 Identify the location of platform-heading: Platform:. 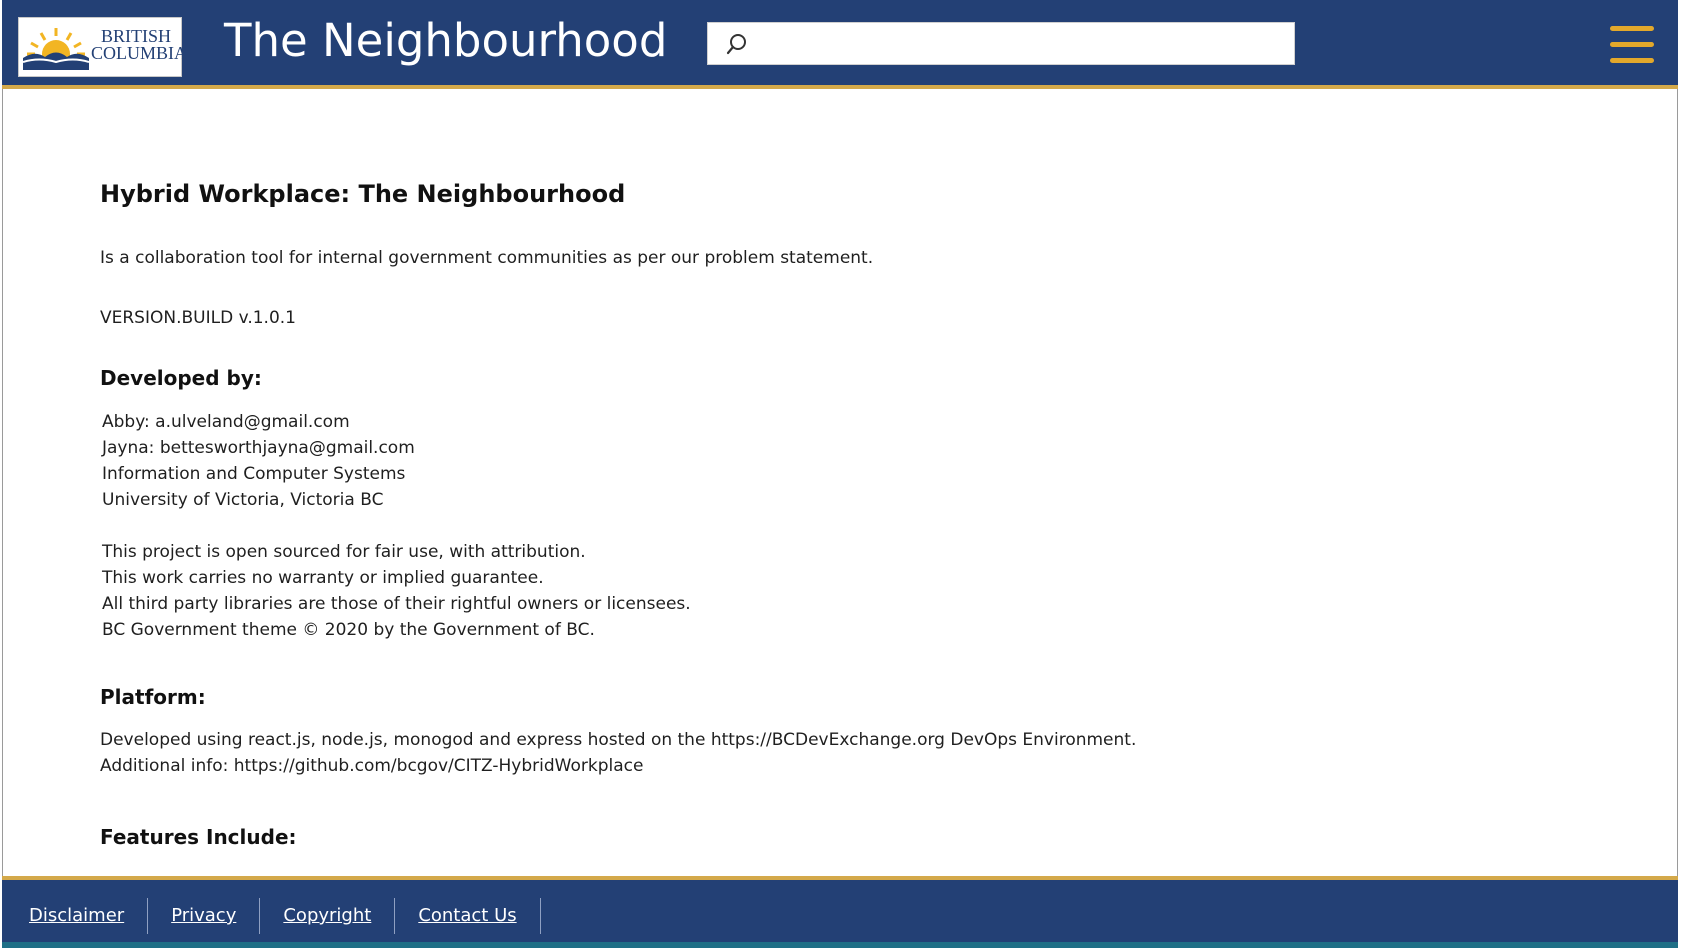
(153, 697).